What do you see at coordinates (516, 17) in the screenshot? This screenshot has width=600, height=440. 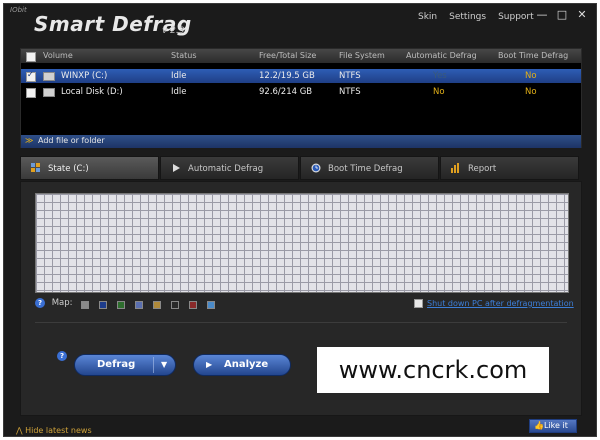 I see `menu-support: Support` at bounding box center [516, 17].